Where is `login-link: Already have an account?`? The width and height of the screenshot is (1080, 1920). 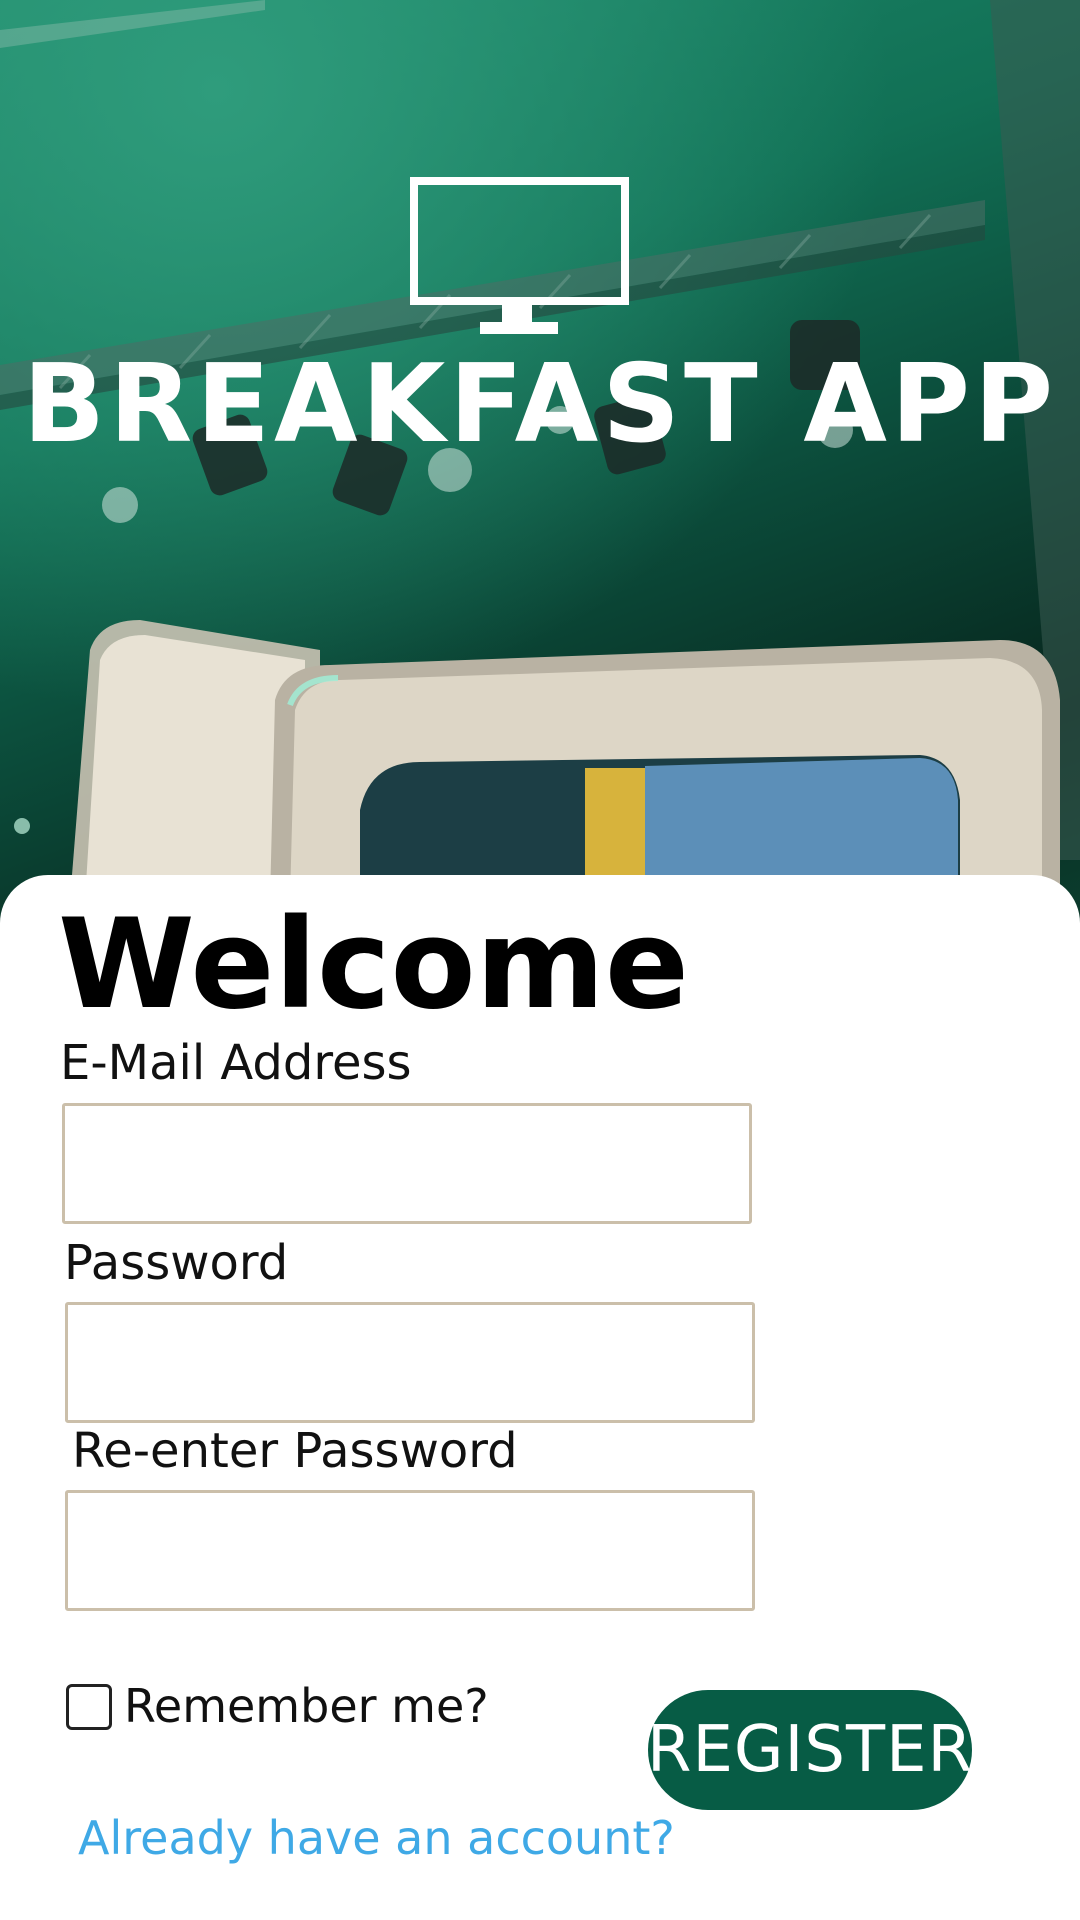
login-link: Already have an account? is located at coordinates (376, 1838).